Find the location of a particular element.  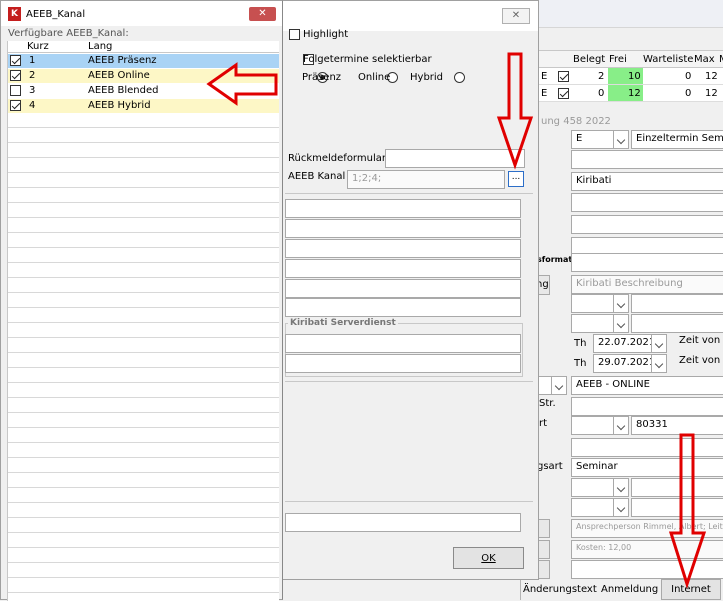

kanal-row-1: 1 AEEB Präsenz is located at coordinates (143, 61).